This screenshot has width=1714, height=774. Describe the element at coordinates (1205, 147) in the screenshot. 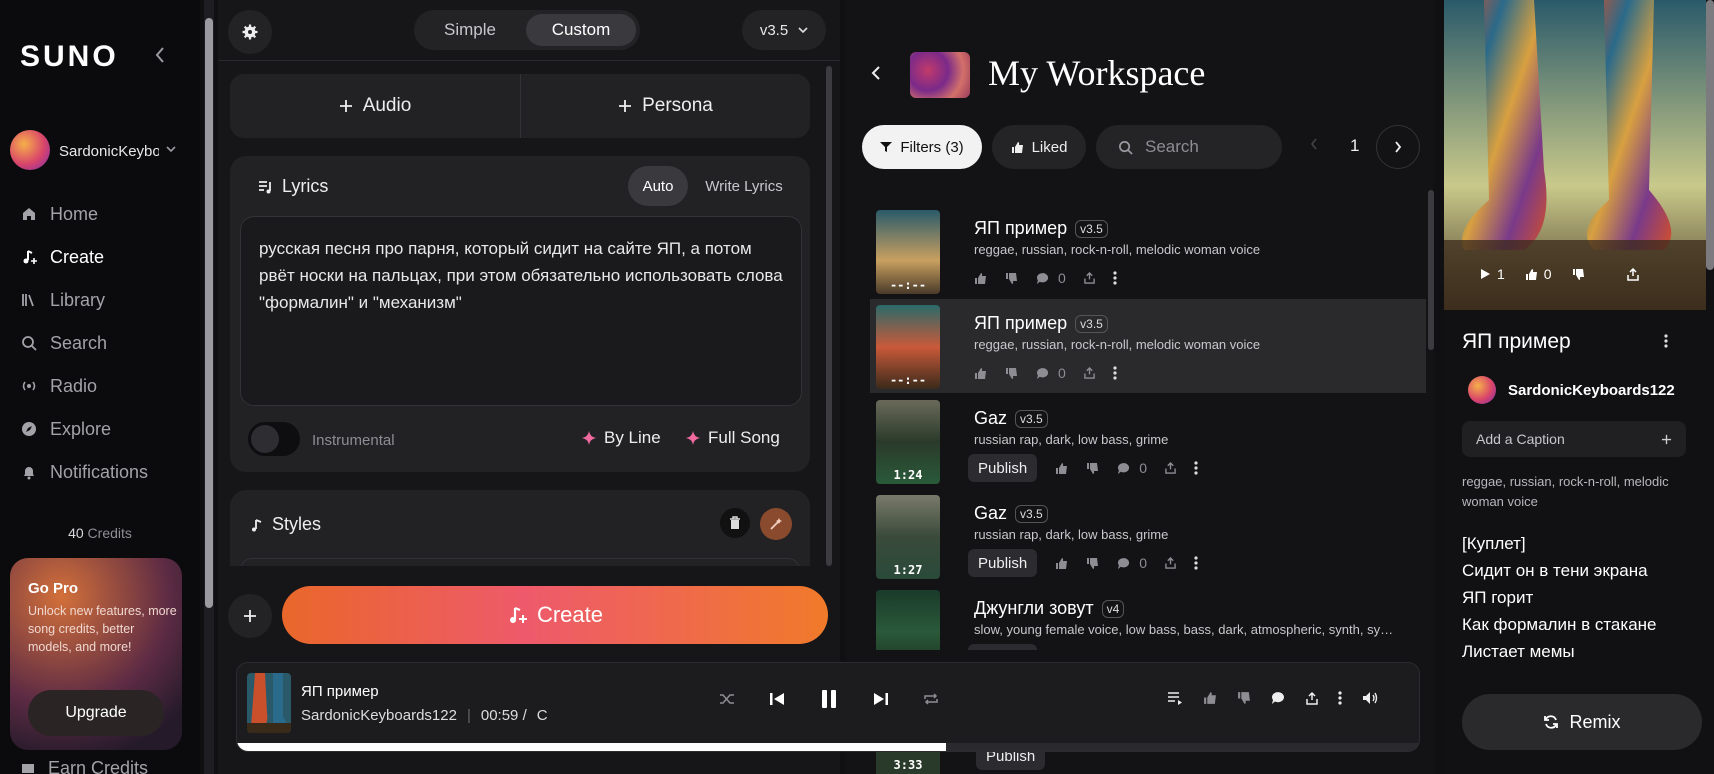

I see `workspace-search-input` at that location.